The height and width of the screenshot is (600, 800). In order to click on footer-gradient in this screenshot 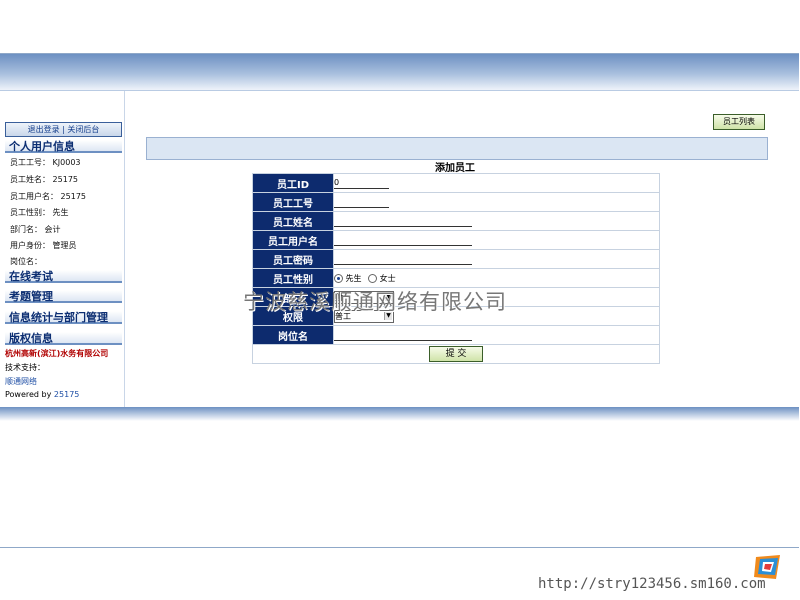, I will do `click(399, 414)`.